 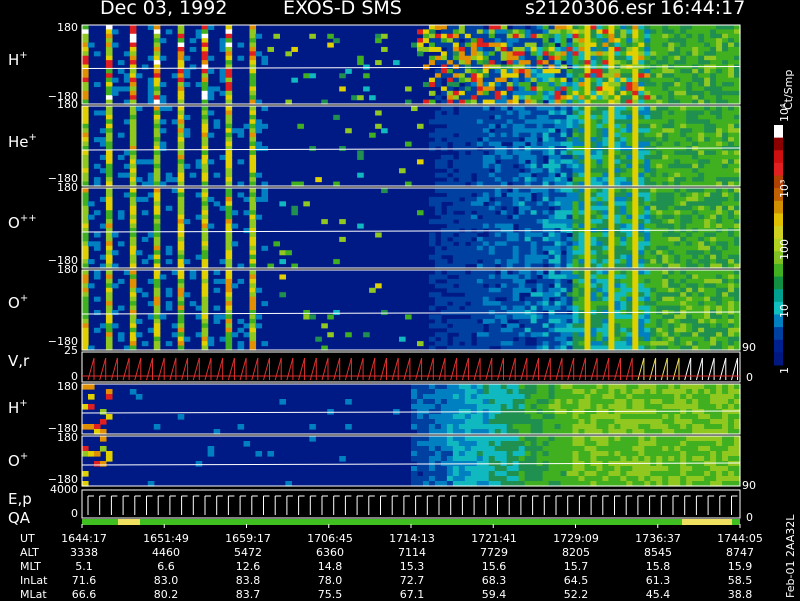 I want to click on table-row-label: UT, so click(x=27, y=538).